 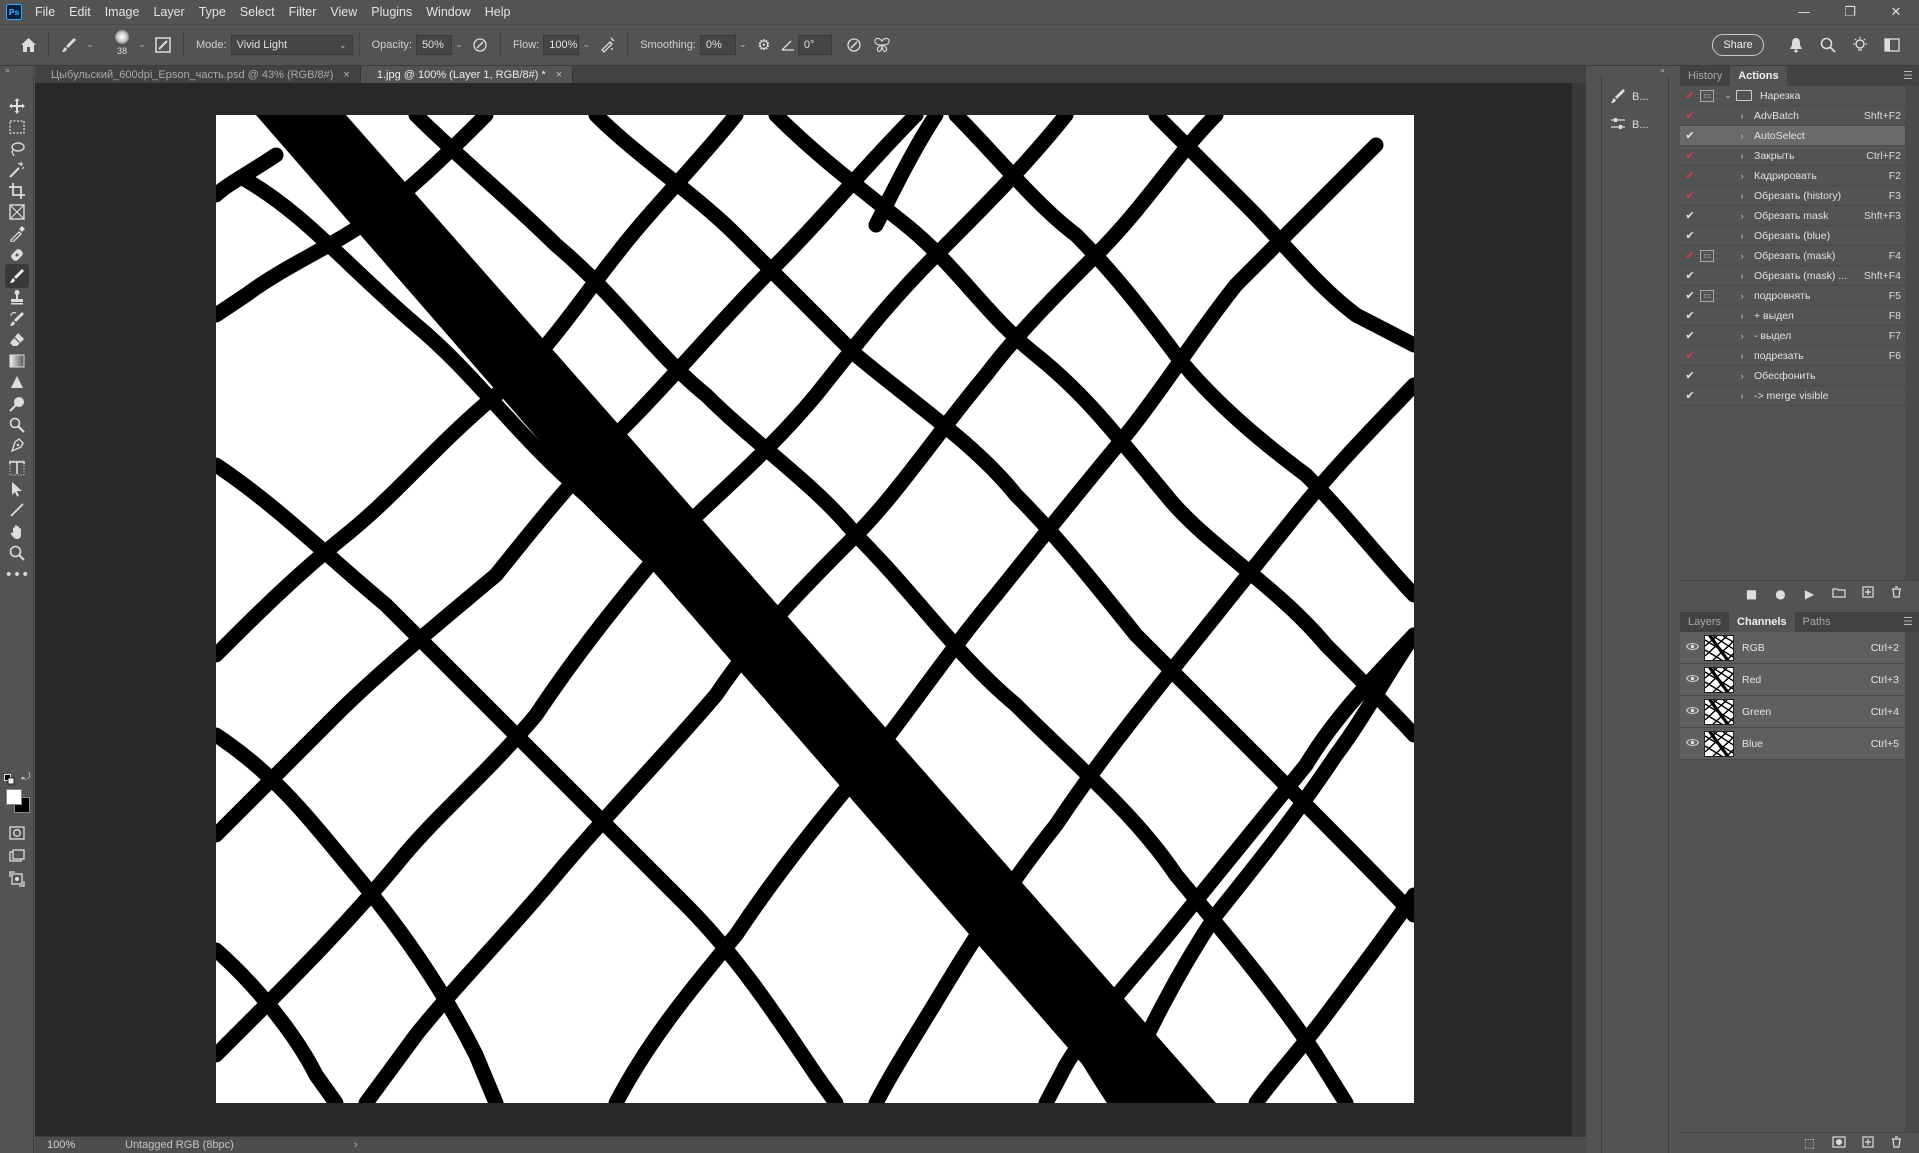 I want to click on gradient-tool-icon, so click(x=17, y=361).